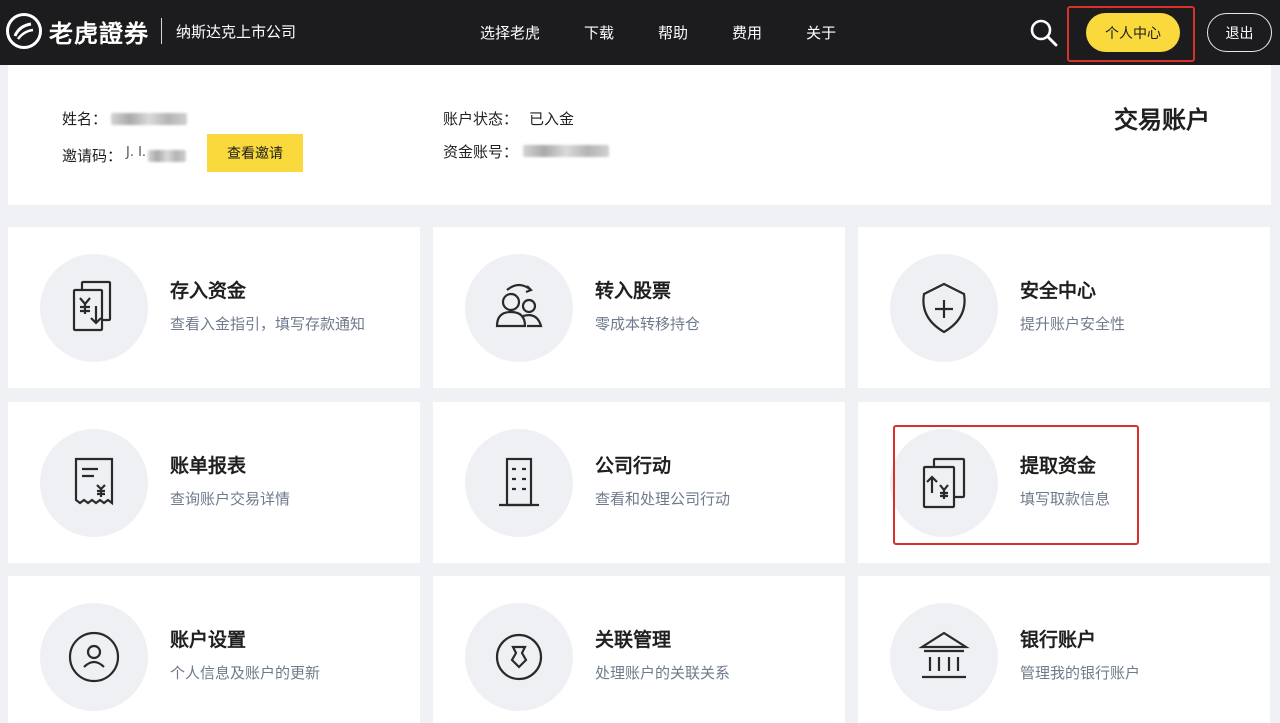 This screenshot has height=723, width=1280. I want to click on search-icon, so click(1044, 33).